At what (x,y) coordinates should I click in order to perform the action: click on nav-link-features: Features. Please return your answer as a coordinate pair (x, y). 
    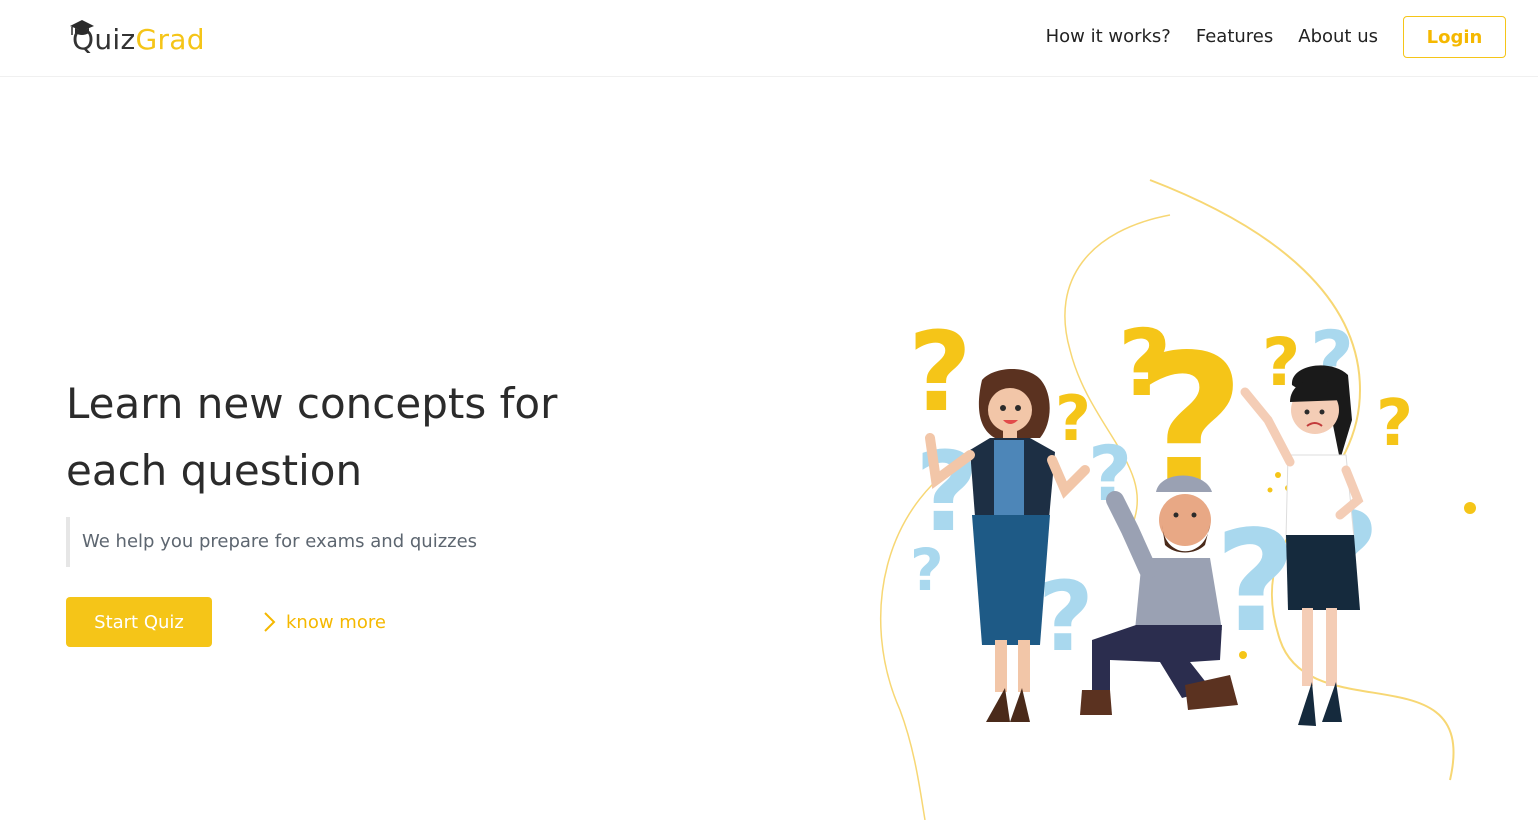
    Looking at the image, I should click on (1234, 37).